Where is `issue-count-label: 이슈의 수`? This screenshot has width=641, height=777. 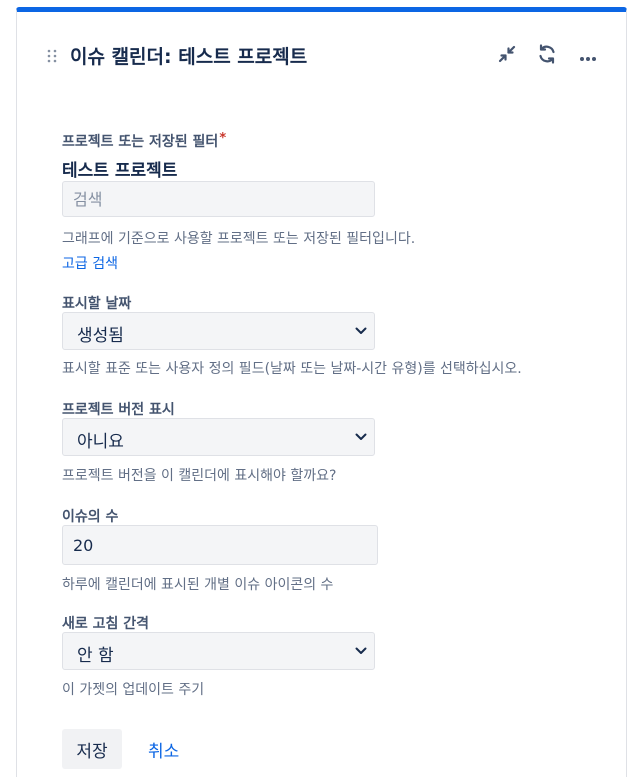
issue-count-label: 이슈의 수 is located at coordinates (90, 517).